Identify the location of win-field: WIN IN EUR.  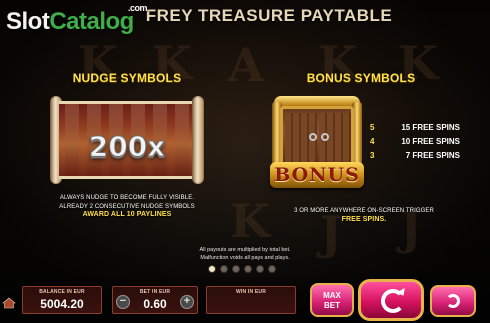
(251, 300).